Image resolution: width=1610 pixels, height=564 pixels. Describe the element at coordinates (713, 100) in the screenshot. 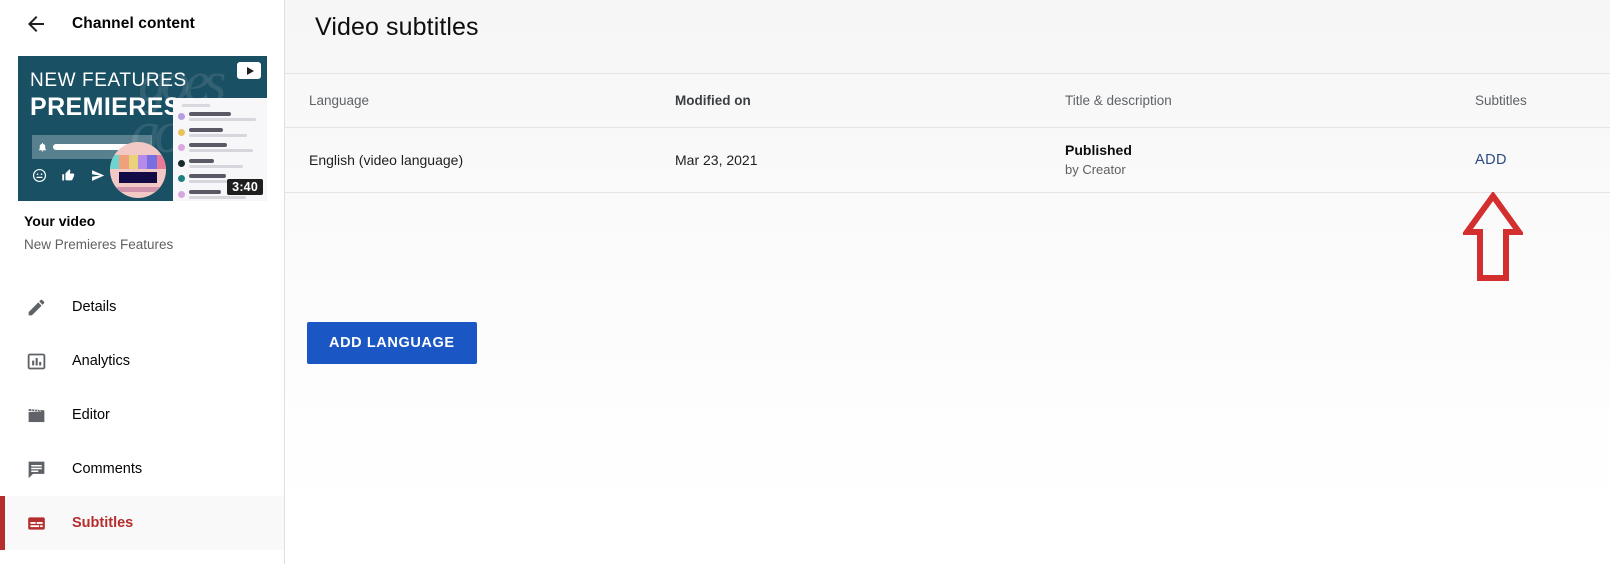

I see `column-header-modified-on: Modified on` at that location.